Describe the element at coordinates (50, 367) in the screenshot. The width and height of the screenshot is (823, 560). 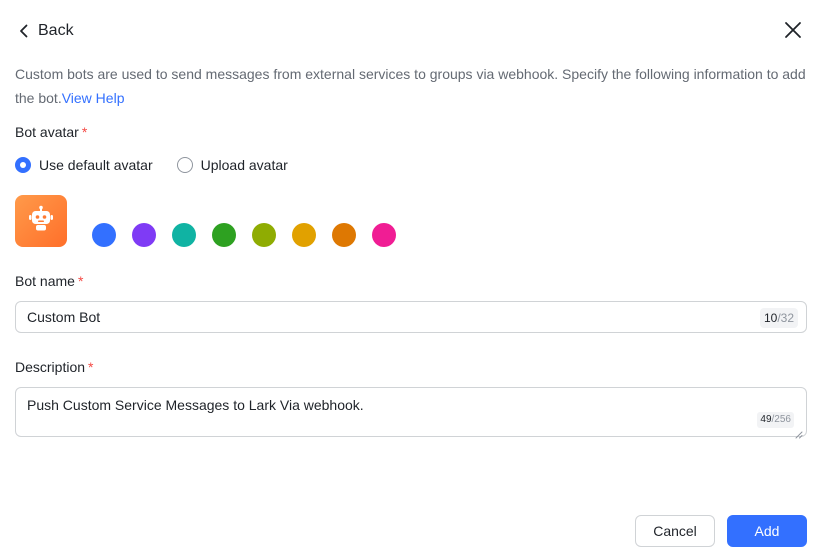
I see `description-label-text: Description` at that location.